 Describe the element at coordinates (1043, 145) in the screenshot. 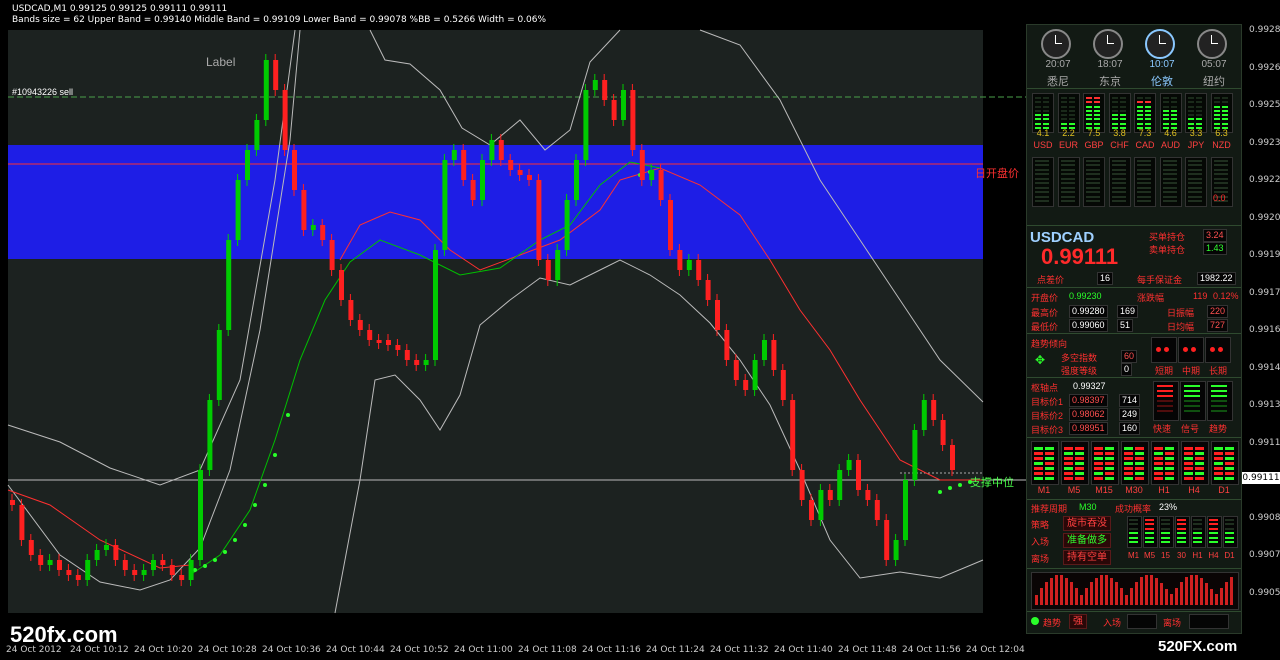

I see `currency-code: USD` at that location.